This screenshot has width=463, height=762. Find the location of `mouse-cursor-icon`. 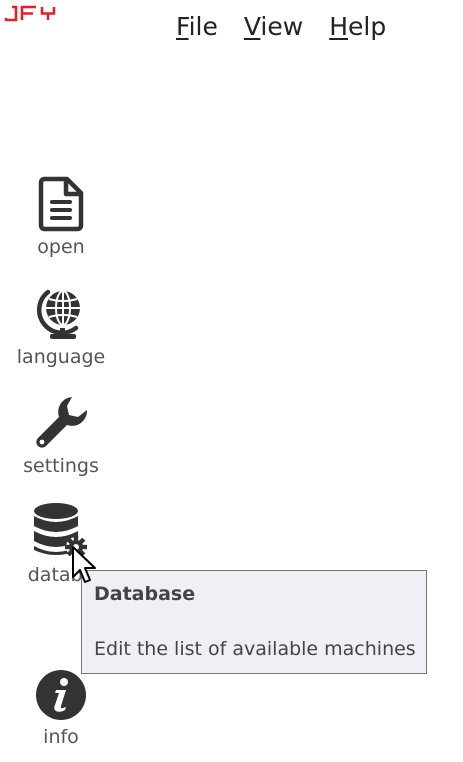

mouse-cursor-icon is located at coordinates (84, 564).